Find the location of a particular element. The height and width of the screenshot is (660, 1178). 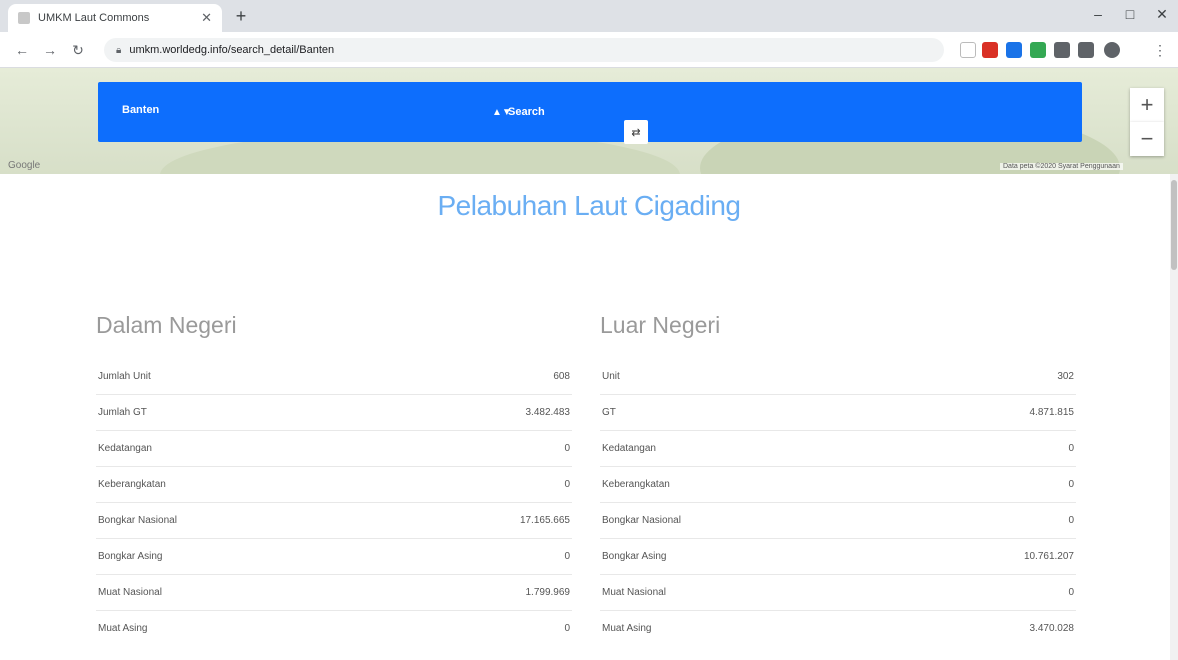

row-label: Unit is located at coordinates (611, 376).